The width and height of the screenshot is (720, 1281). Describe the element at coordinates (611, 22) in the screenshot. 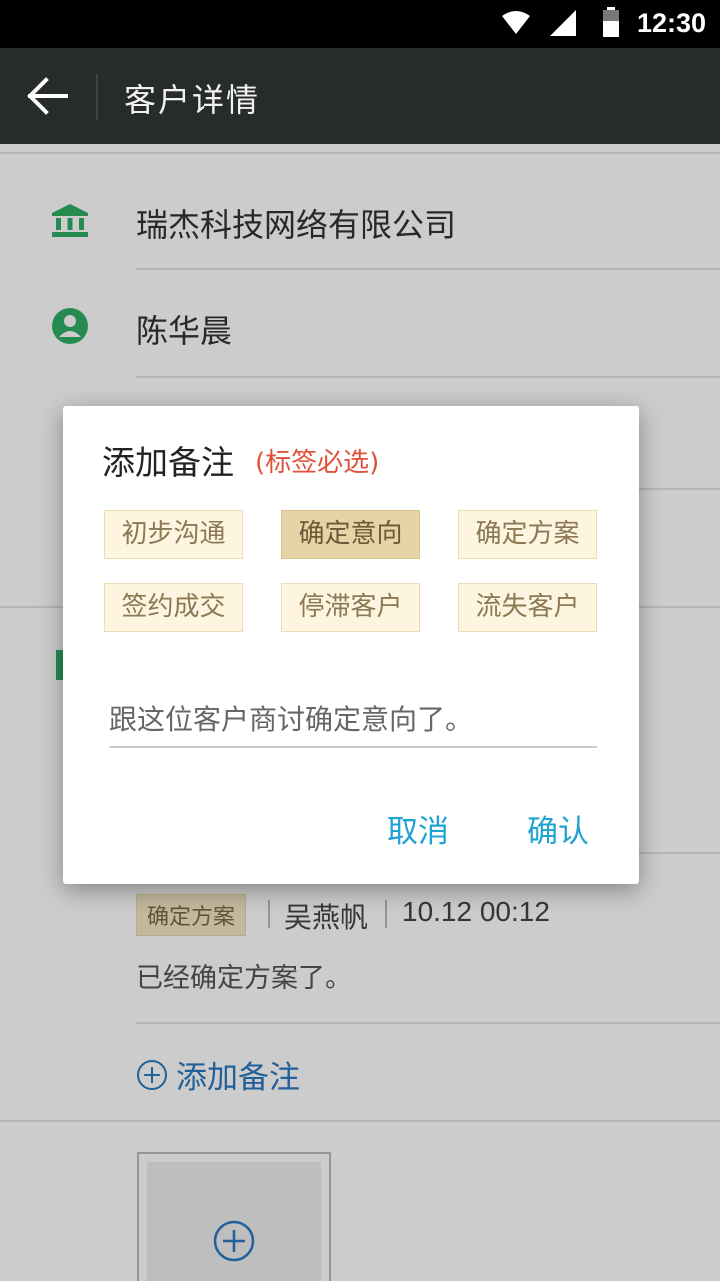

I see `battery-icon` at that location.